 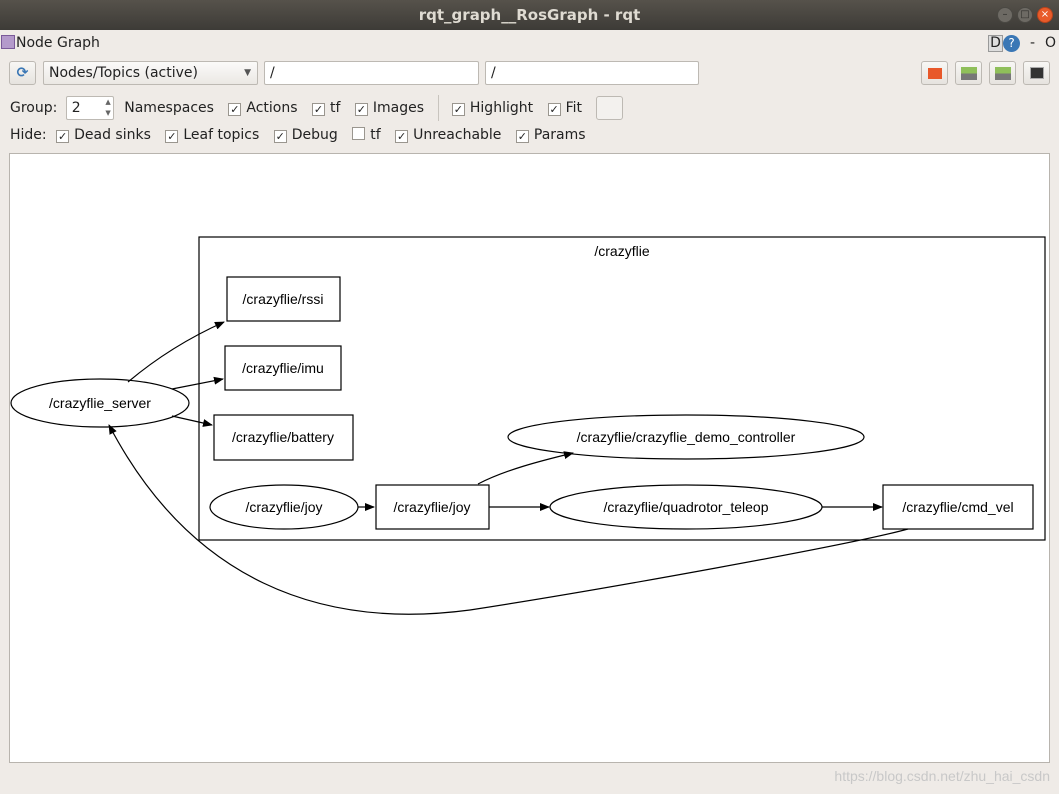 I want to click on node-joy-label: /crazyflie/joy, so click(x=283, y=507).